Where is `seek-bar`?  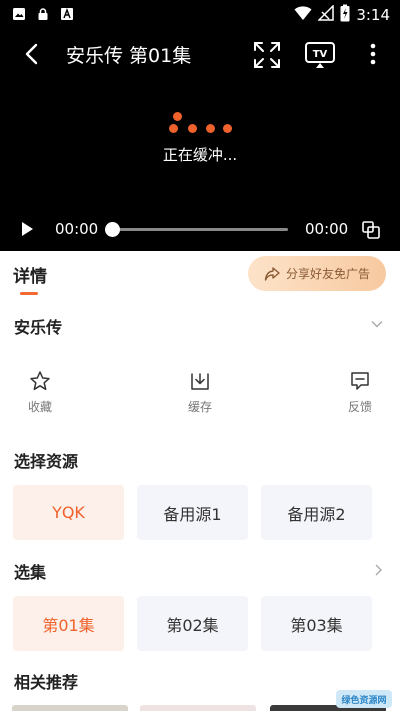 seek-bar is located at coordinates (200, 229).